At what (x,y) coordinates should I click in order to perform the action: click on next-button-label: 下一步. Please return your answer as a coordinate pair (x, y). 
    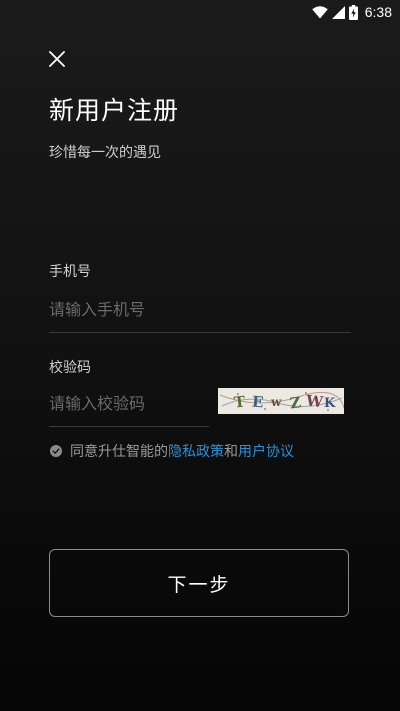
    Looking at the image, I should click on (199, 584).